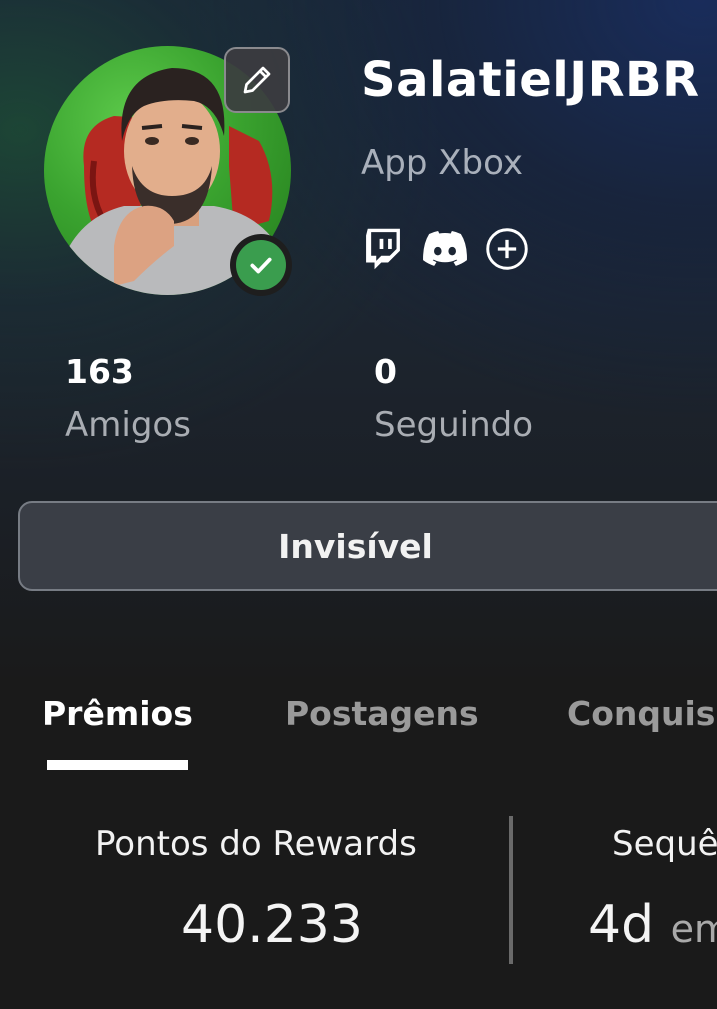 This screenshot has height=1009, width=717. I want to click on rewards-divider, so click(511, 890).